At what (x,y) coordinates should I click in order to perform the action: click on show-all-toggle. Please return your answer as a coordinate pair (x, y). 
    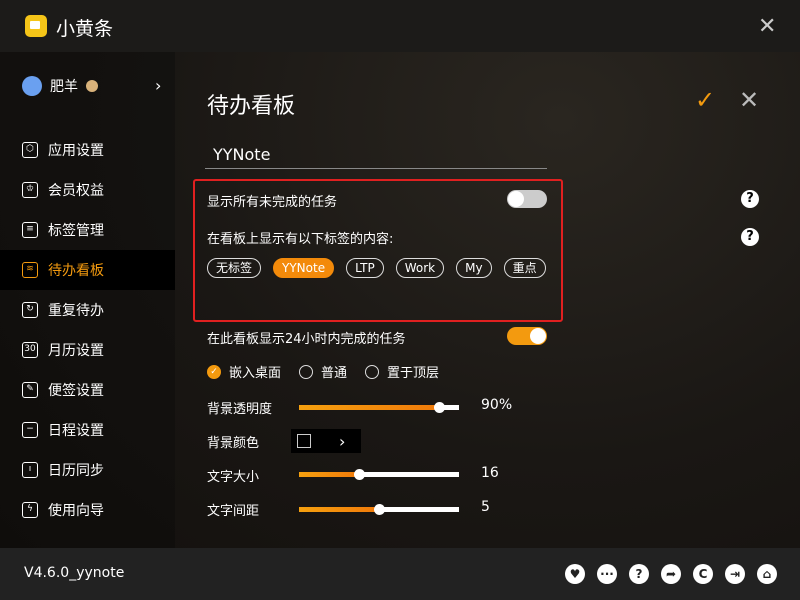
    Looking at the image, I should click on (527, 199).